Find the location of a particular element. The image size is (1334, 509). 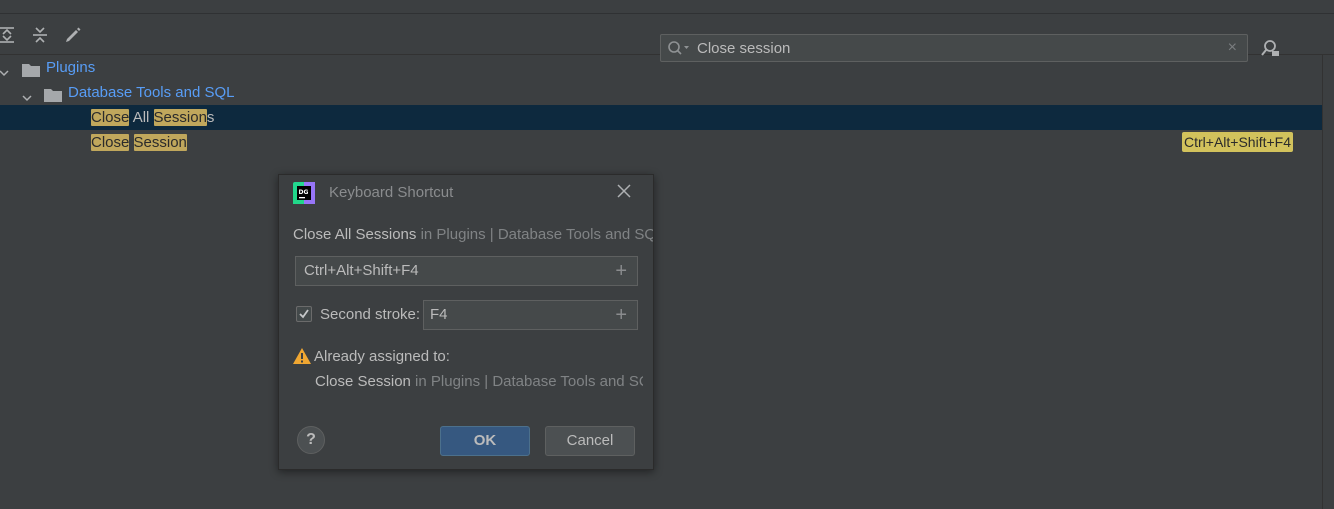

action-name: Close All Sessions is located at coordinates (355, 234).